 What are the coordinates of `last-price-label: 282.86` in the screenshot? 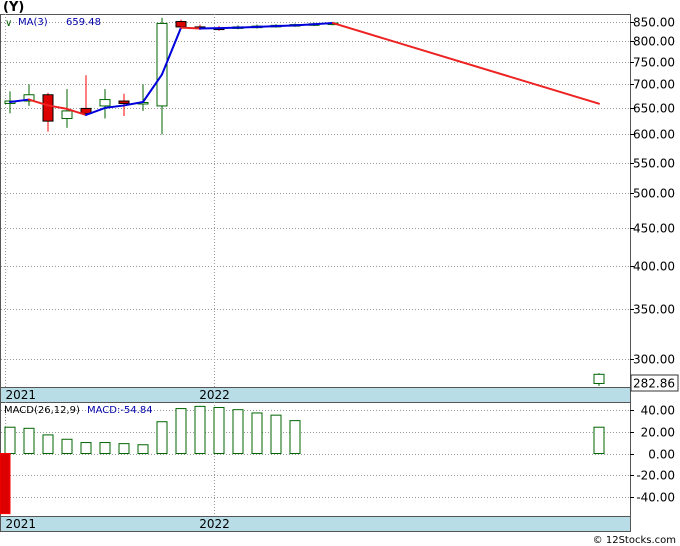 It's located at (654, 384).